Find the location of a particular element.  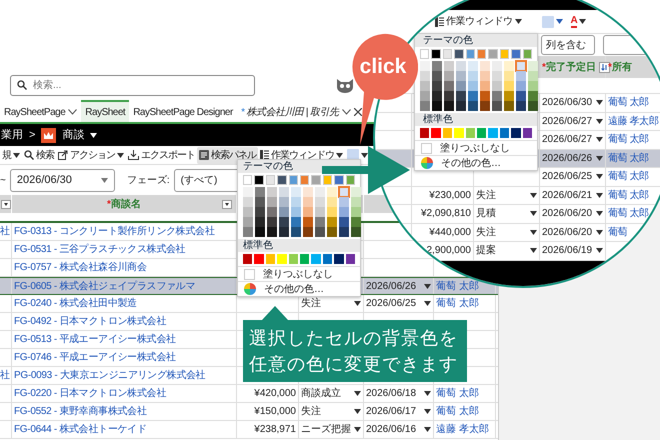

date-cell-text: 2026/06/19 is located at coordinates (567, 251).